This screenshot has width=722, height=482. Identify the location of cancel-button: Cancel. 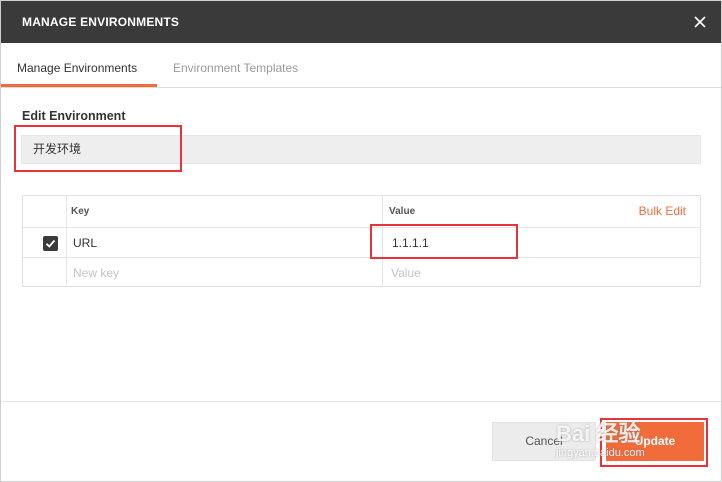
(544, 441).